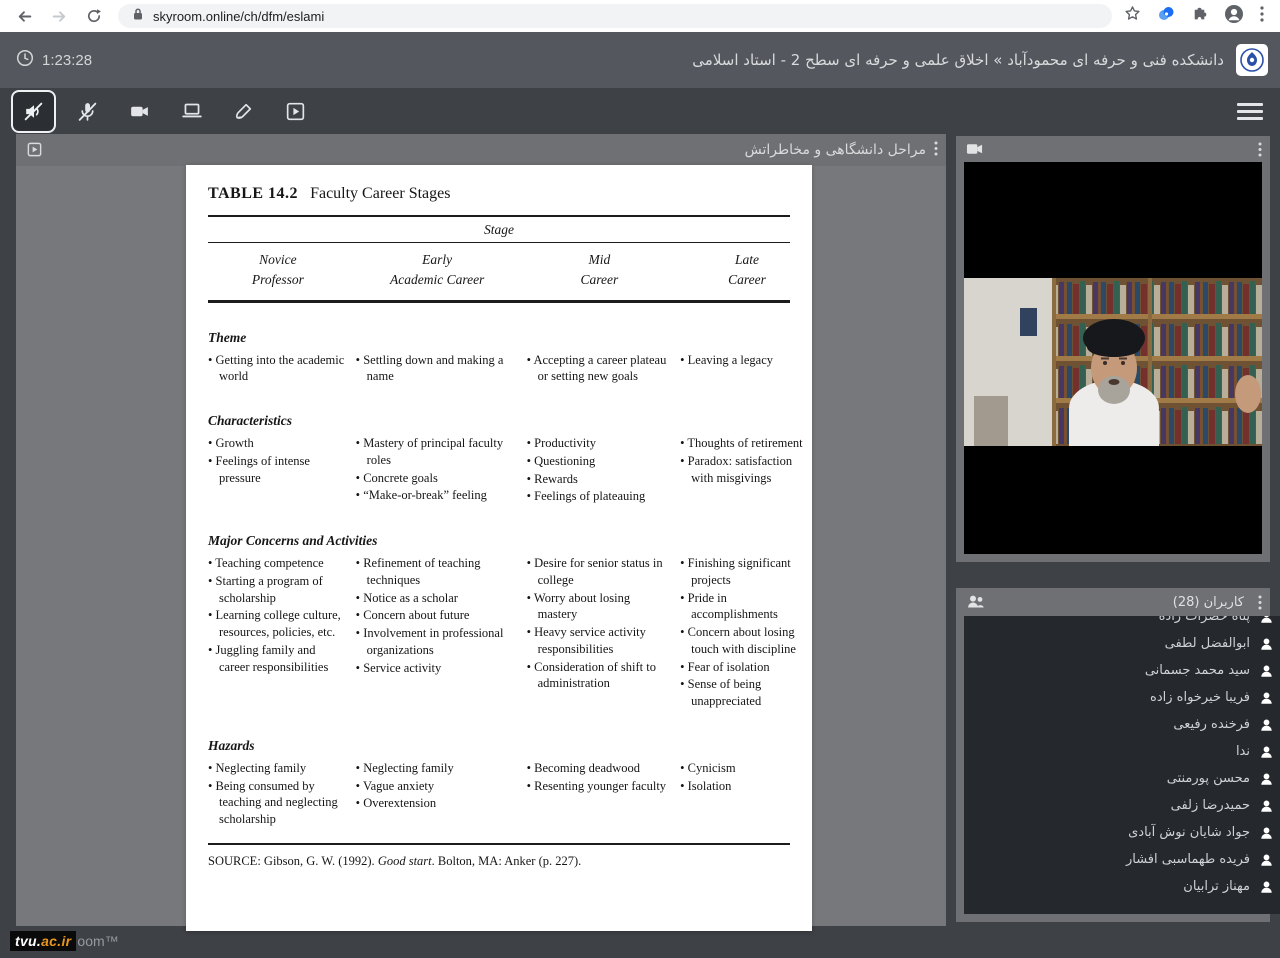  Describe the element at coordinates (231, 745) in the screenshot. I see `table-section-heading: Hazards` at that location.